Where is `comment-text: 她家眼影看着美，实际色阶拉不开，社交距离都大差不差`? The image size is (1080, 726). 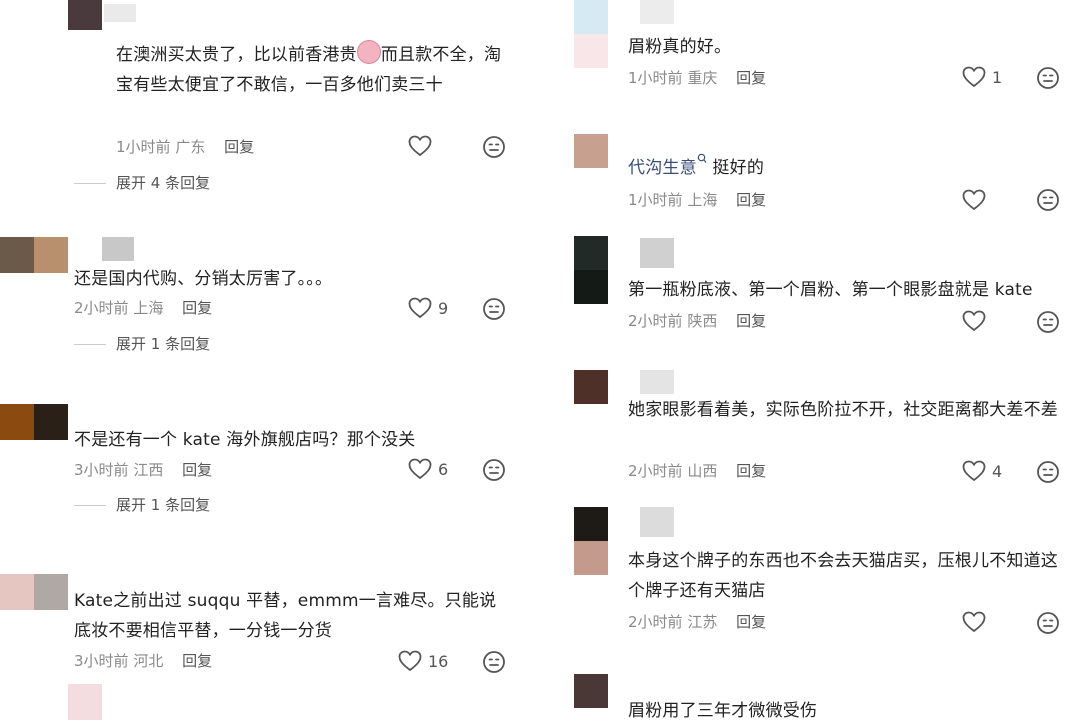 comment-text: 她家眼影看着美，实际色阶拉不开，社交距离都大差不差 is located at coordinates (843, 410).